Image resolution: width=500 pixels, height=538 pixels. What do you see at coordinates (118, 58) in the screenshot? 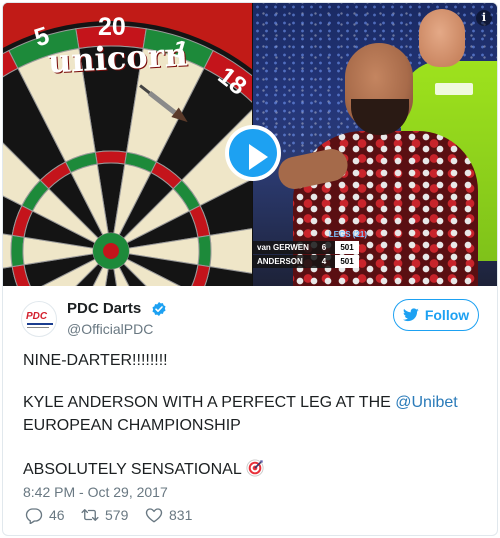
I see `brand-logo: unicorn` at bounding box center [118, 58].